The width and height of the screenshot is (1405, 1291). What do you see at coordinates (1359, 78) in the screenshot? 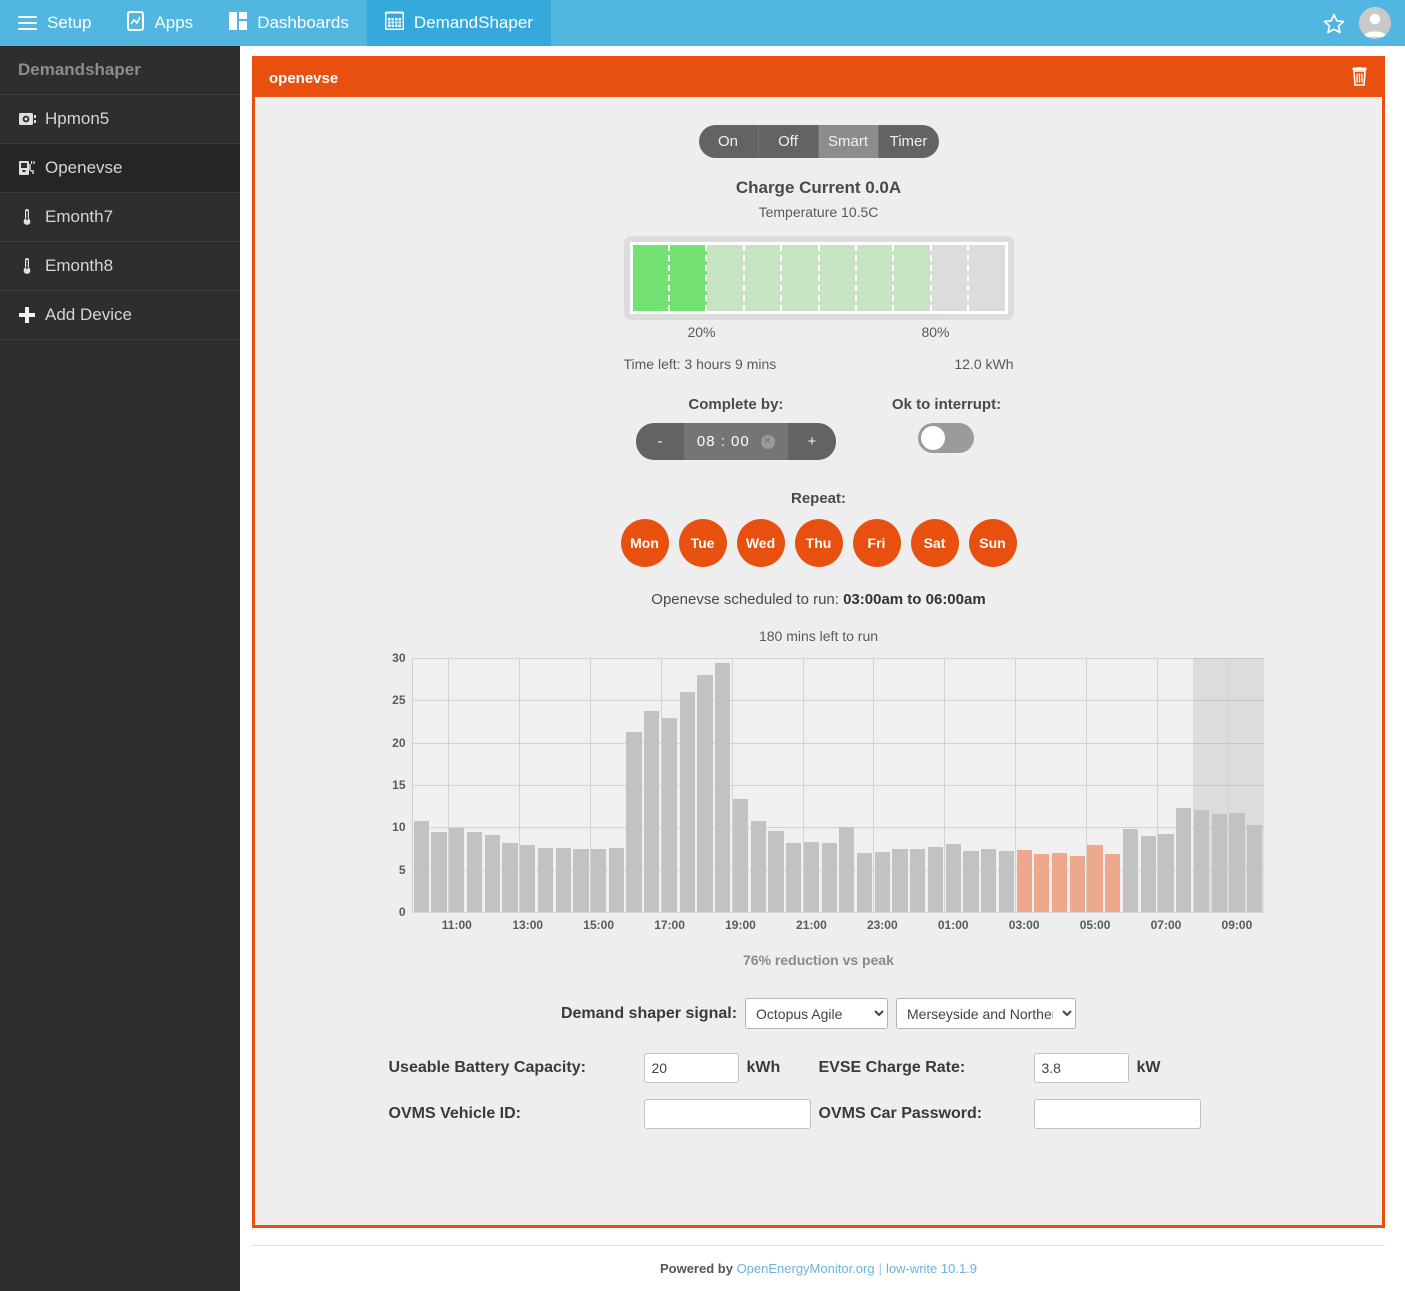
I see `trash-icon` at bounding box center [1359, 78].